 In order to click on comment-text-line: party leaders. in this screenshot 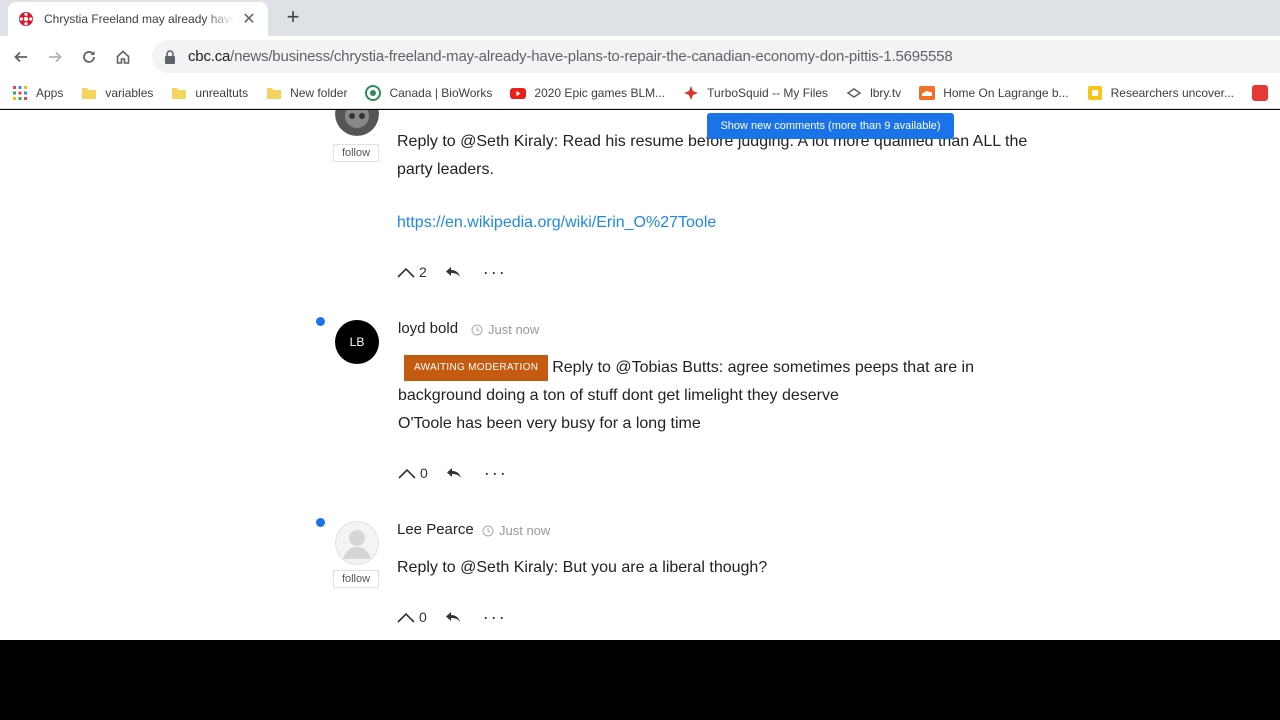, I will do `click(445, 169)`.